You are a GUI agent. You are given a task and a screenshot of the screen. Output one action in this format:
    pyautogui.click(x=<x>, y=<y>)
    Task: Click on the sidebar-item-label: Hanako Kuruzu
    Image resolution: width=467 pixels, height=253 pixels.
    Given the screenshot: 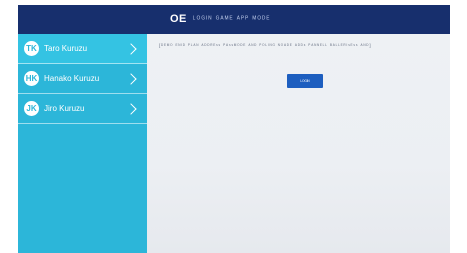 What is the action you would take?
    pyautogui.click(x=72, y=78)
    